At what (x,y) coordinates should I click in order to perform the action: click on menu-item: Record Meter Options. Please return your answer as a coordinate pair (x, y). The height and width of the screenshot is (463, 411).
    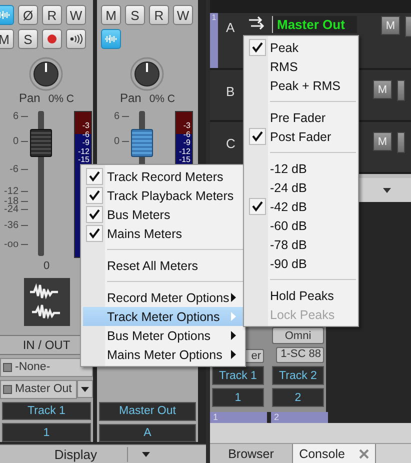
    Looking at the image, I should click on (163, 297).